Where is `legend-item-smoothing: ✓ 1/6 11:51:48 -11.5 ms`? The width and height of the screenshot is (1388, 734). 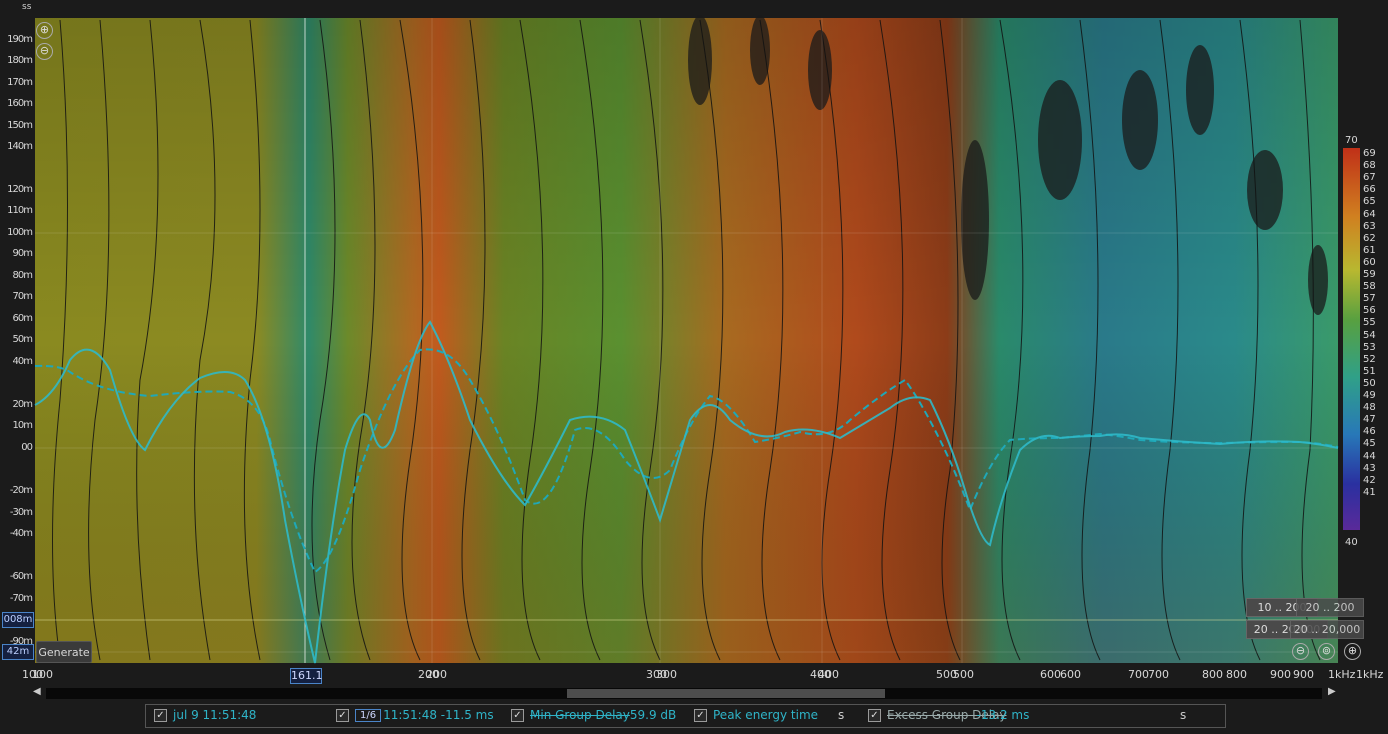 legend-item-smoothing: ✓ 1/6 11:51:48 -11.5 ms is located at coordinates (415, 715).